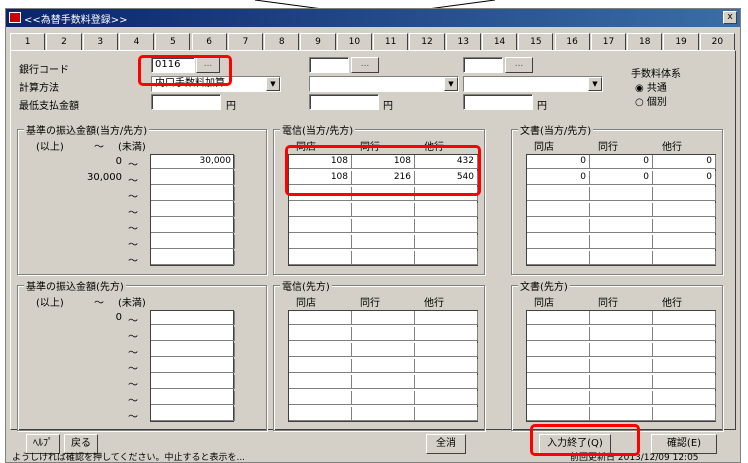 This screenshot has height=463, width=748. What do you see at coordinates (536, 42) in the screenshot?
I see `tab-15: 15` at bounding box center [536, 42].